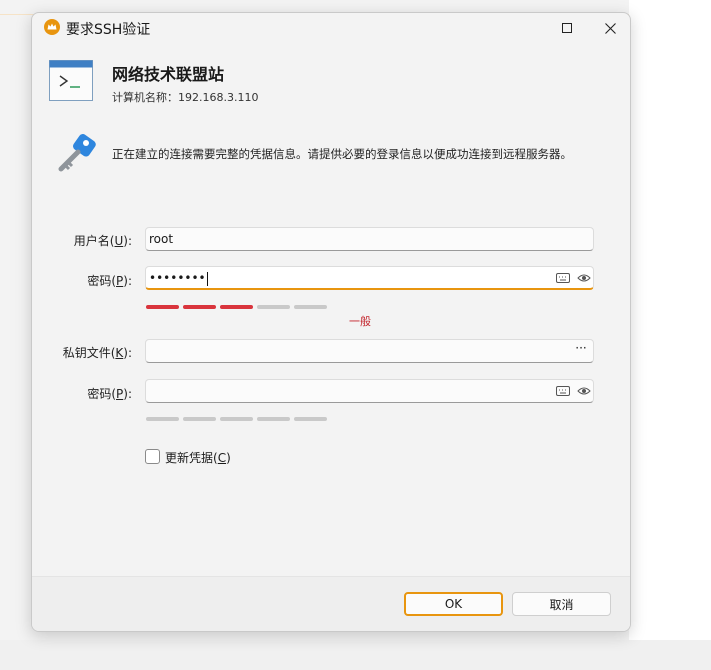 Image resolution: width=711 pixels, height=670 pixels. I want to click on info-message: 正在建立的连接需要完整的凭据信息。请提供必要的登录信息以便成功连接到远程服务器。, so click(342, 154).